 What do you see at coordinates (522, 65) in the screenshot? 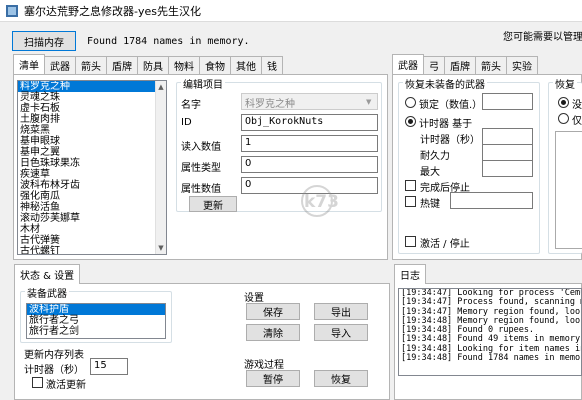
I see `tab-right-4: 实验` at bounding box center [522, 65].